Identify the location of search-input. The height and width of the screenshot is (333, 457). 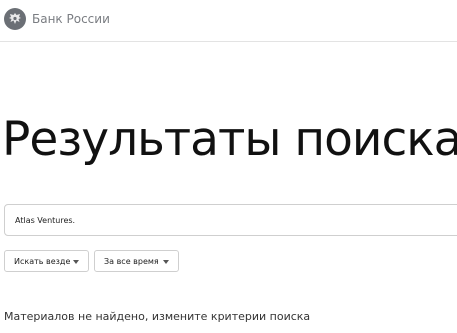
(225, 220).